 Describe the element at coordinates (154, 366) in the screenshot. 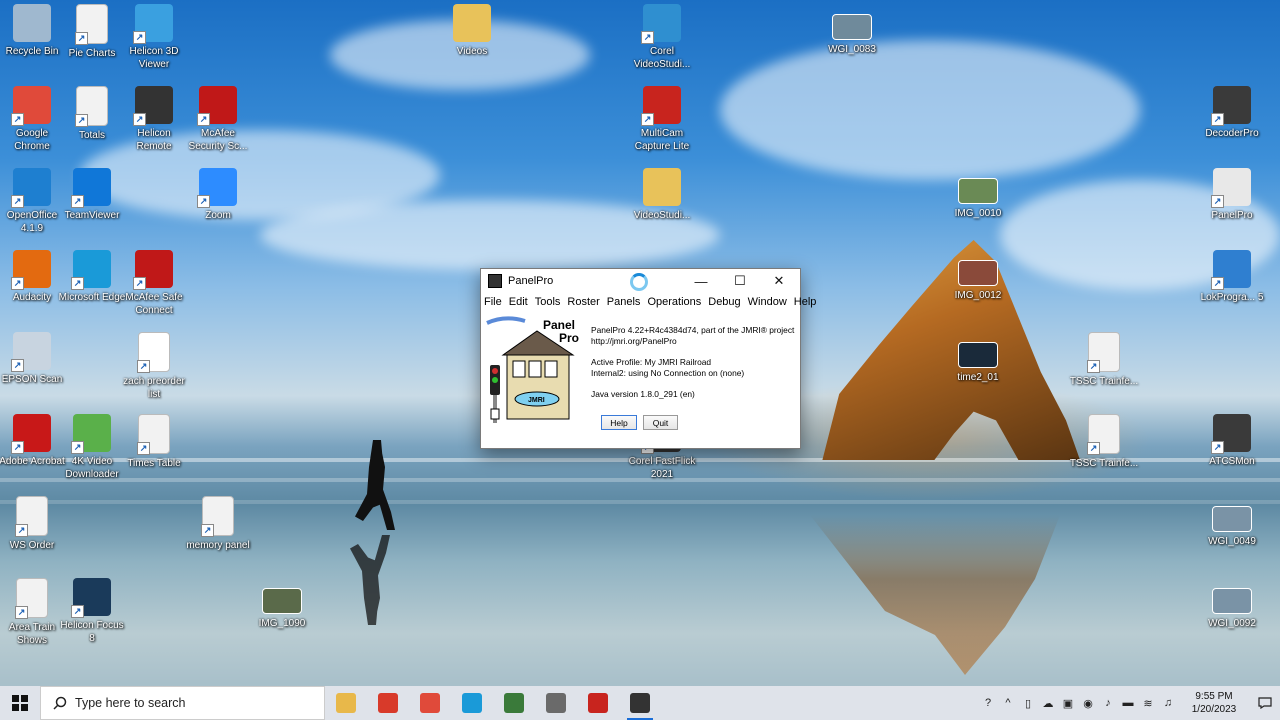

I see `desktop-icon: zach preorder list` at that location.